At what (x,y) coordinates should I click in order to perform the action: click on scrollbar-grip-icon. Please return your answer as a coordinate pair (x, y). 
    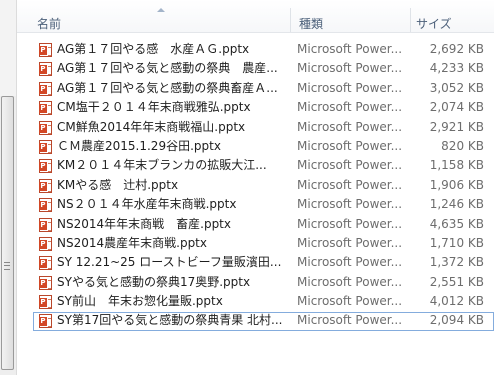
    Looking at the image, I should click on (7, 266).